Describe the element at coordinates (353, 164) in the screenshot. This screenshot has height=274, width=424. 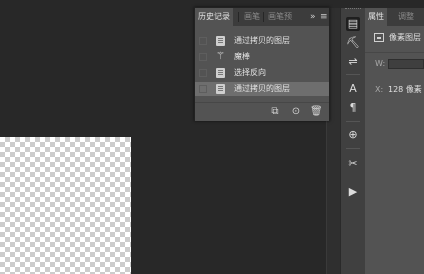
I see `tool-presets-icon: ✂` at that location.